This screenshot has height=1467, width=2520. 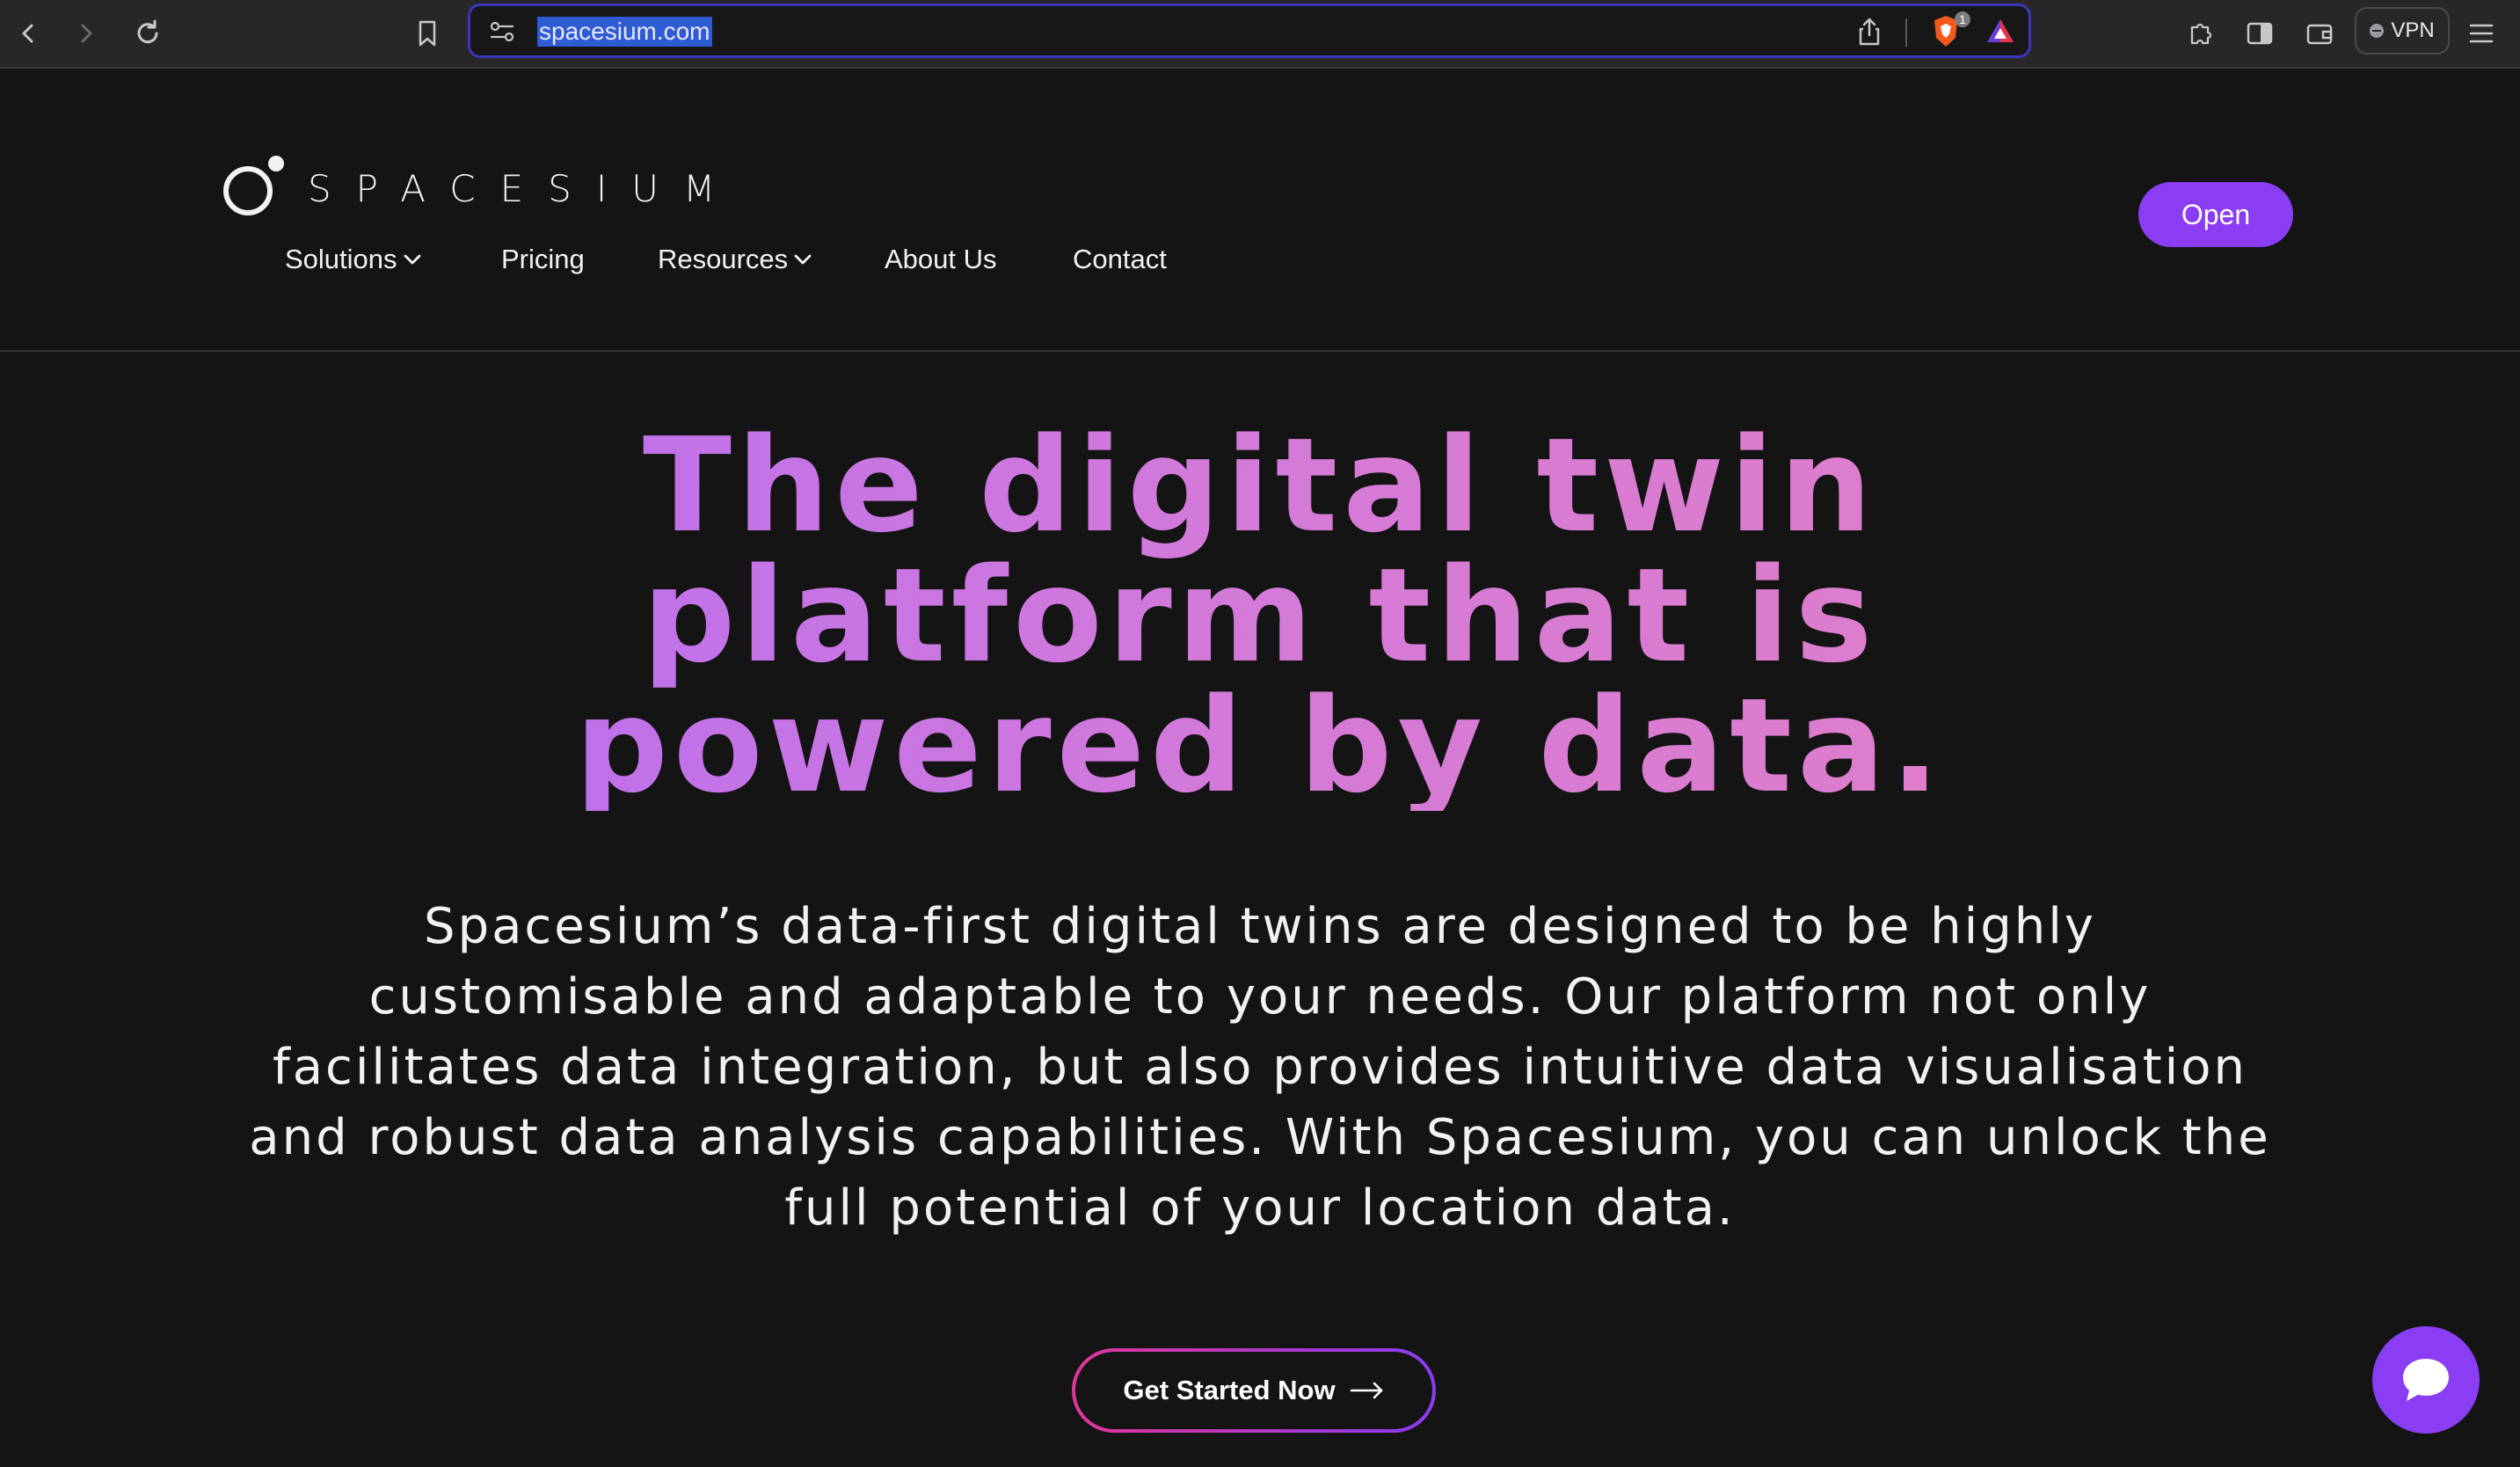 I want to click on reload-icon, so click(x=147, y=31).